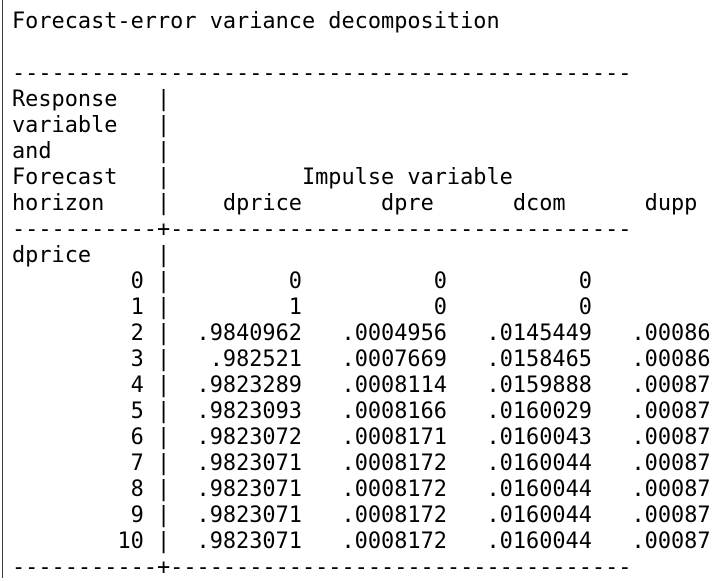 The image size is (712, 581). Describe the element at coordinates (362, 126) in the screenshot. I see `header-line-2: variable |` at that location.